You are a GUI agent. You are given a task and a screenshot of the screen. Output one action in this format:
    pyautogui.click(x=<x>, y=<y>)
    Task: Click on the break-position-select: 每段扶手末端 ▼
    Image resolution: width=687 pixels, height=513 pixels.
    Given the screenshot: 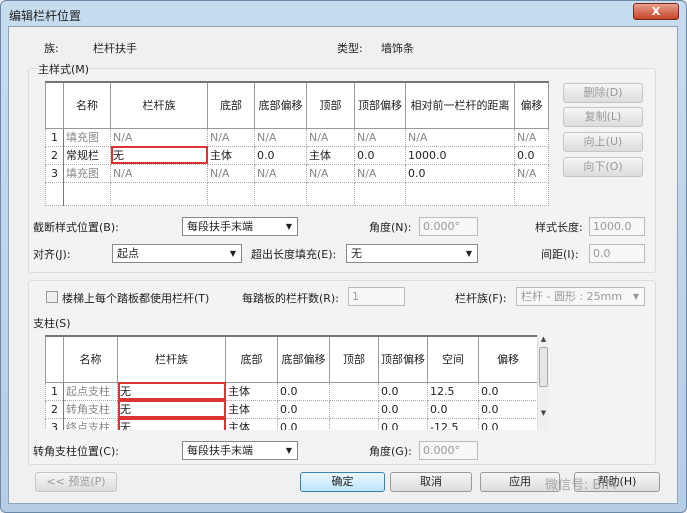 What is the action you would take?
    pyautogui.click(x=240, y=226)
    